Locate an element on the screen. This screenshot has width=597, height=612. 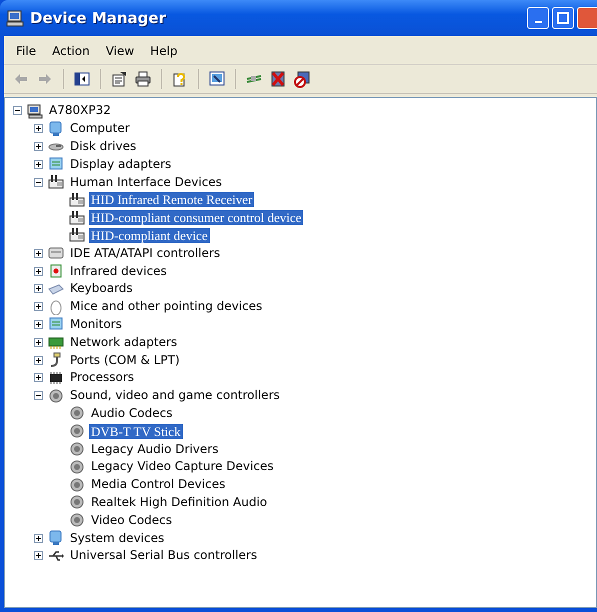
tree-item: Keyboards is located at coordinates (101, 288).